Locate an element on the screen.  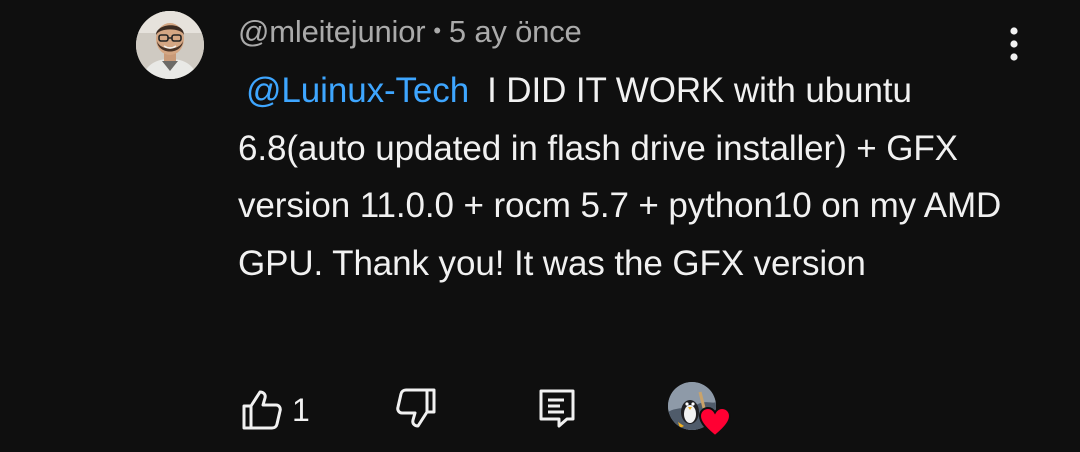
thumb-down-icon is located at coordinates (417, 409).